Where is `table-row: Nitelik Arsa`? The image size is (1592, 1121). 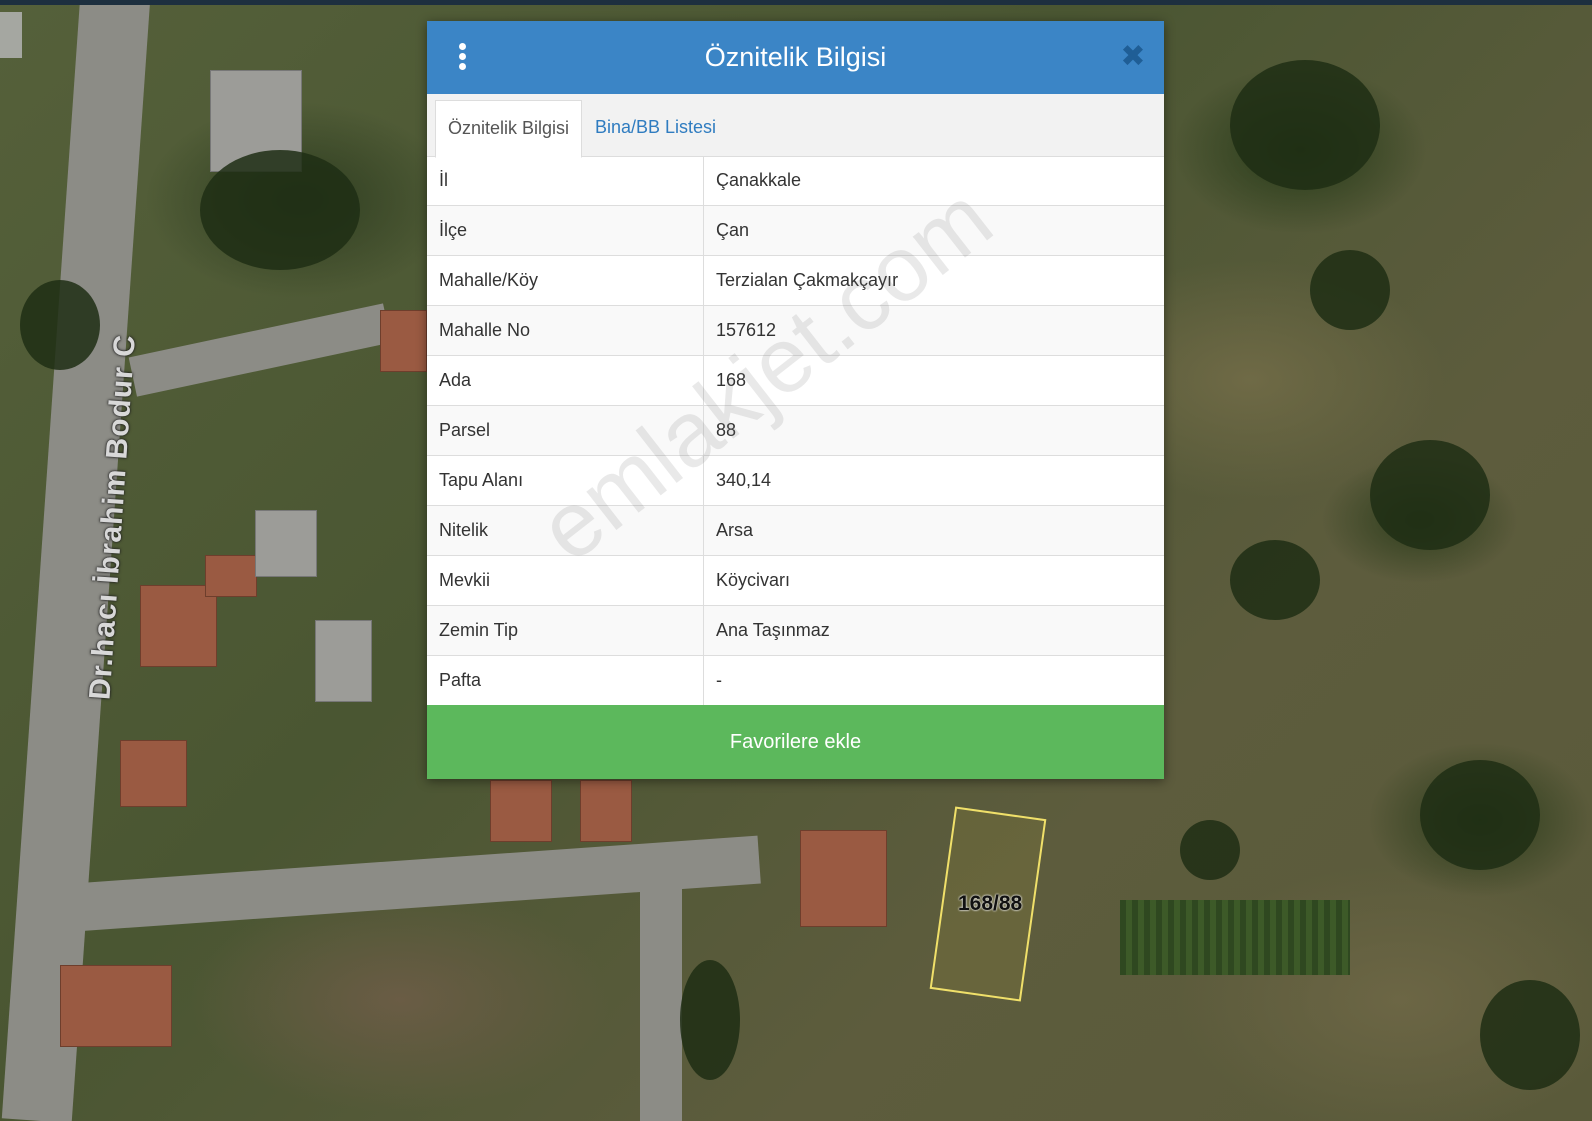
table-row: Nitelik Arsa is located at coordinates (795, 530).